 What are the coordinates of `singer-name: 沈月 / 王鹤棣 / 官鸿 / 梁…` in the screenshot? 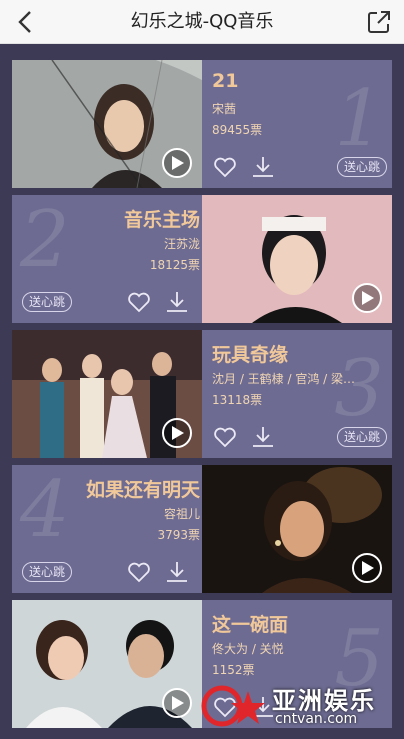 It's located at (284, 379).